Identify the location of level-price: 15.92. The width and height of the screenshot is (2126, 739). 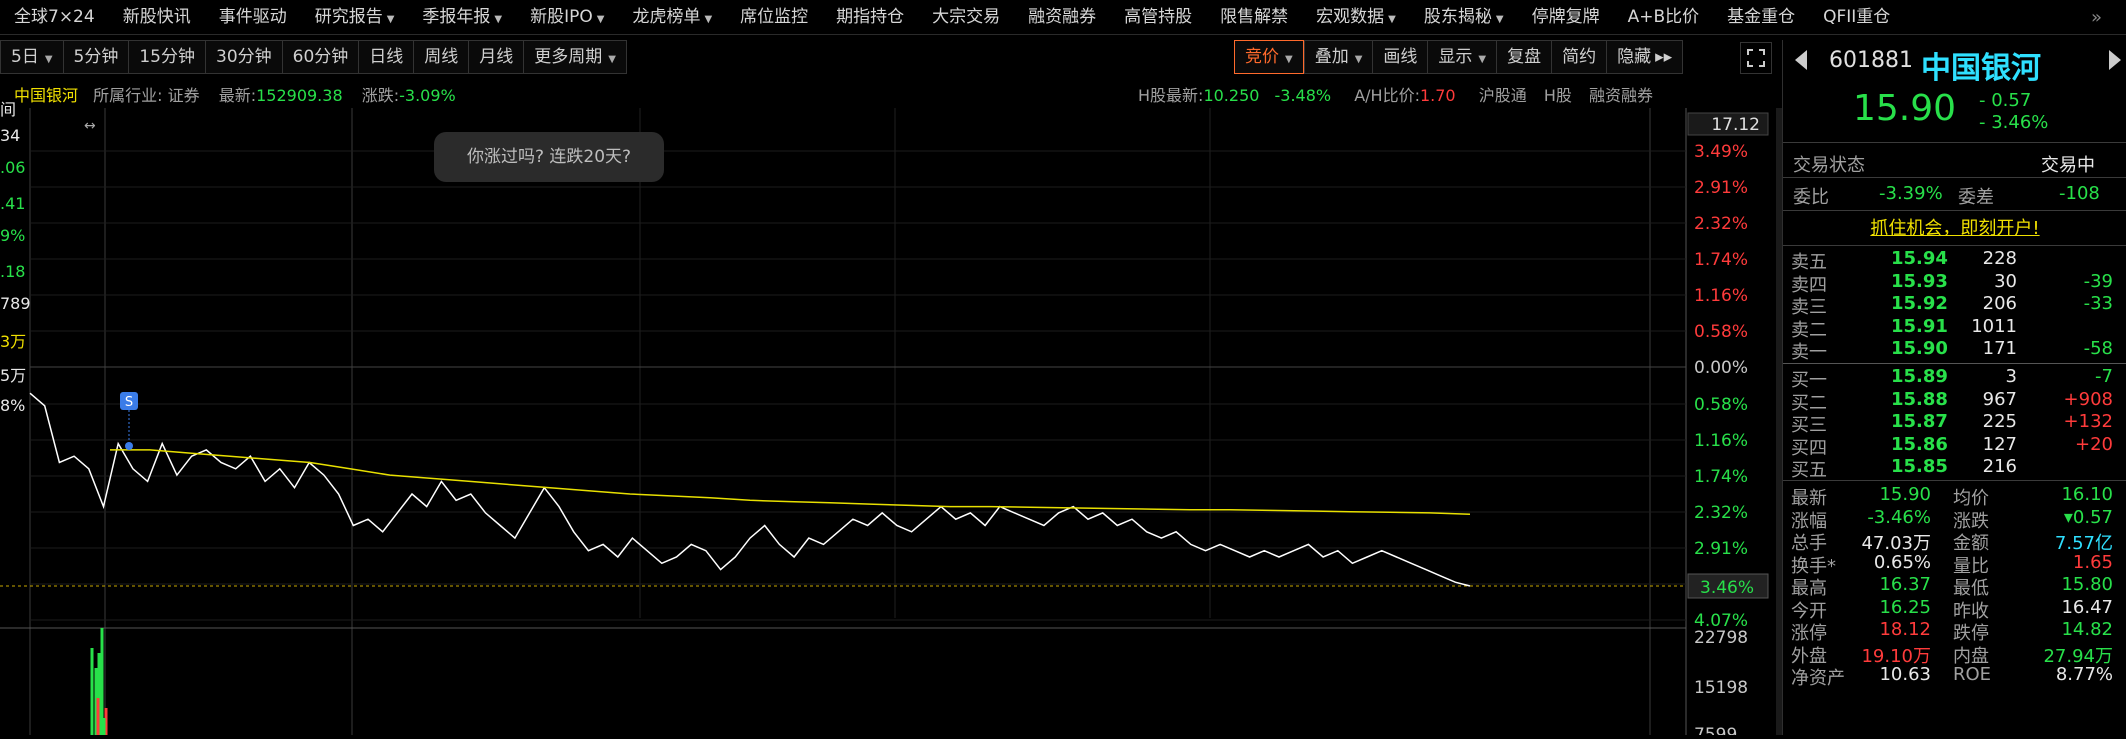
(1919, 303).